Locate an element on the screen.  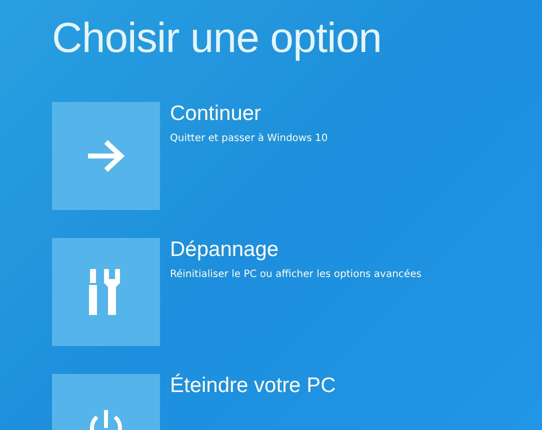
arrow-icon is located at coordinates (106, 156).